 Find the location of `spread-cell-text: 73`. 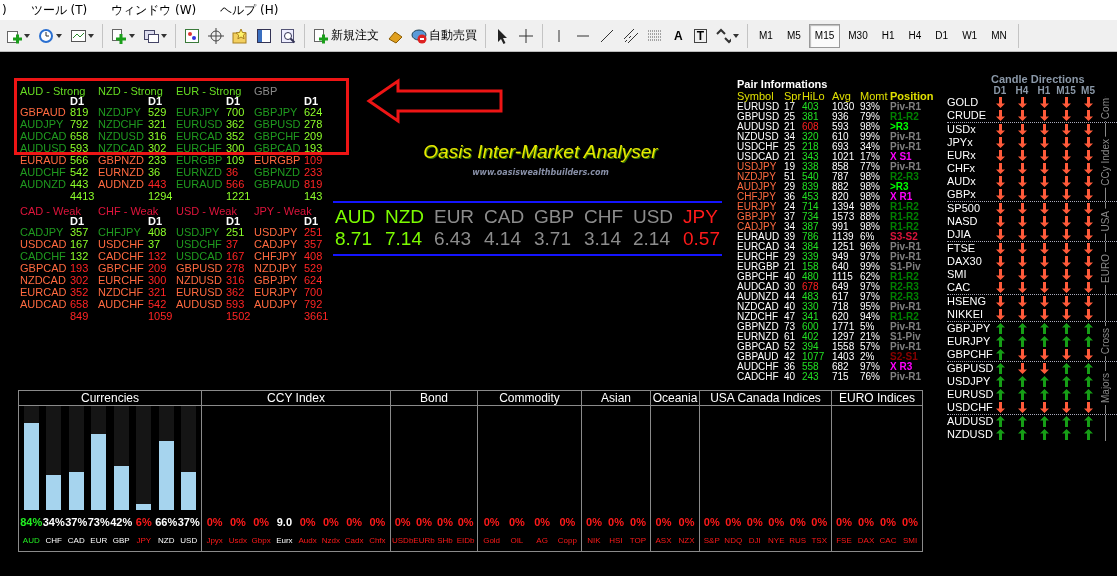

spread-cell-text: 73 is located at coordinates (790, 327).